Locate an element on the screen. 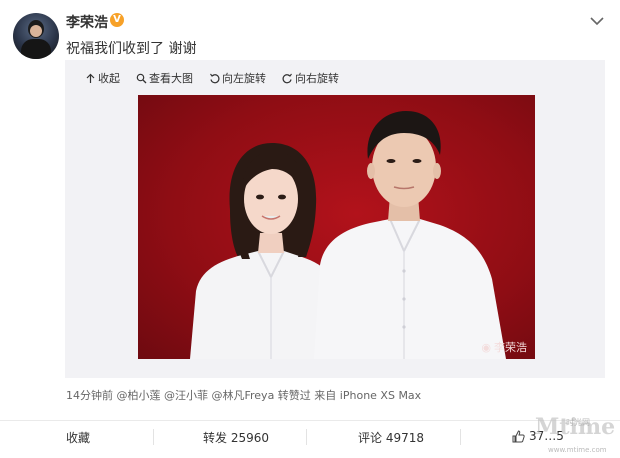 The width and height of the screenshot is (620, 458). site-watermark-url: www.mtime.com is located at coordinates (577, 450).